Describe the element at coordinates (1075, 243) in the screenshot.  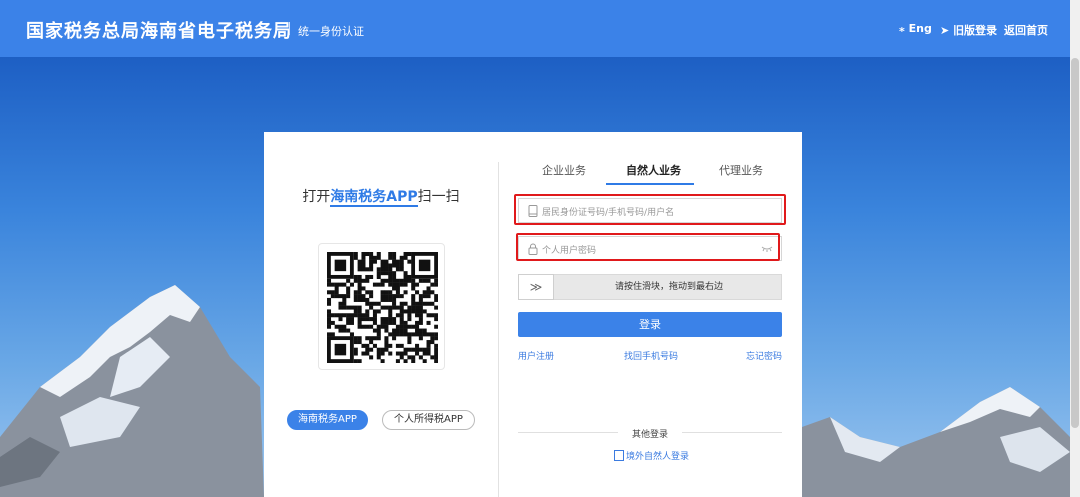
I see `scrollbar-thumb` at that location.